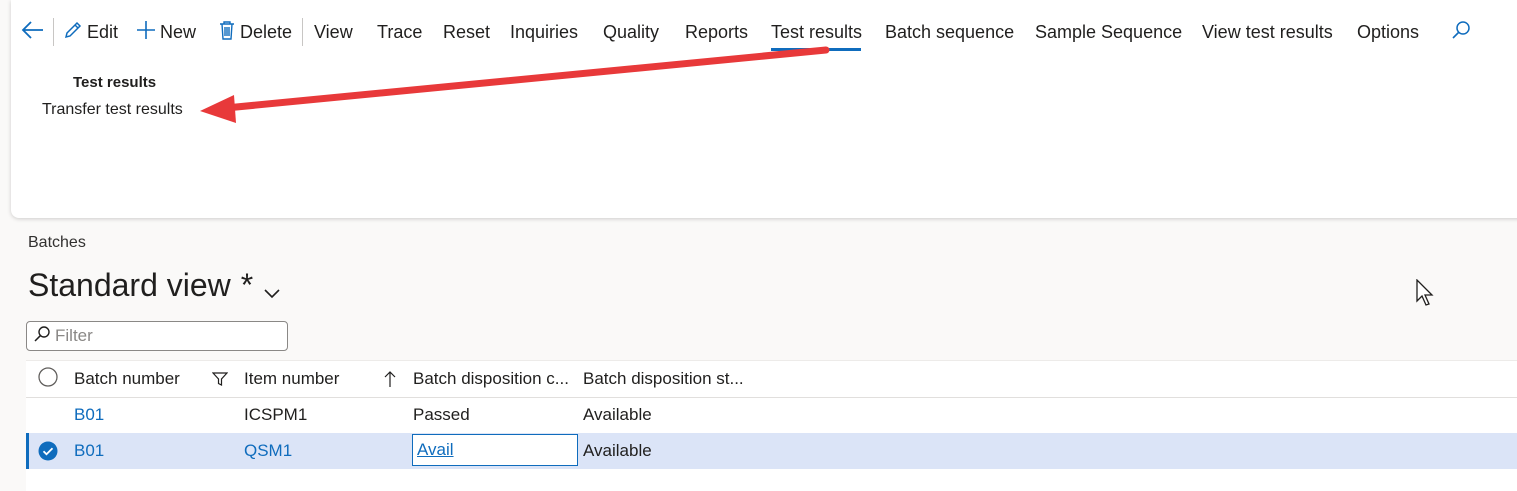  I want to click on tab-view-test-results: View test results, so click(1267, 32).